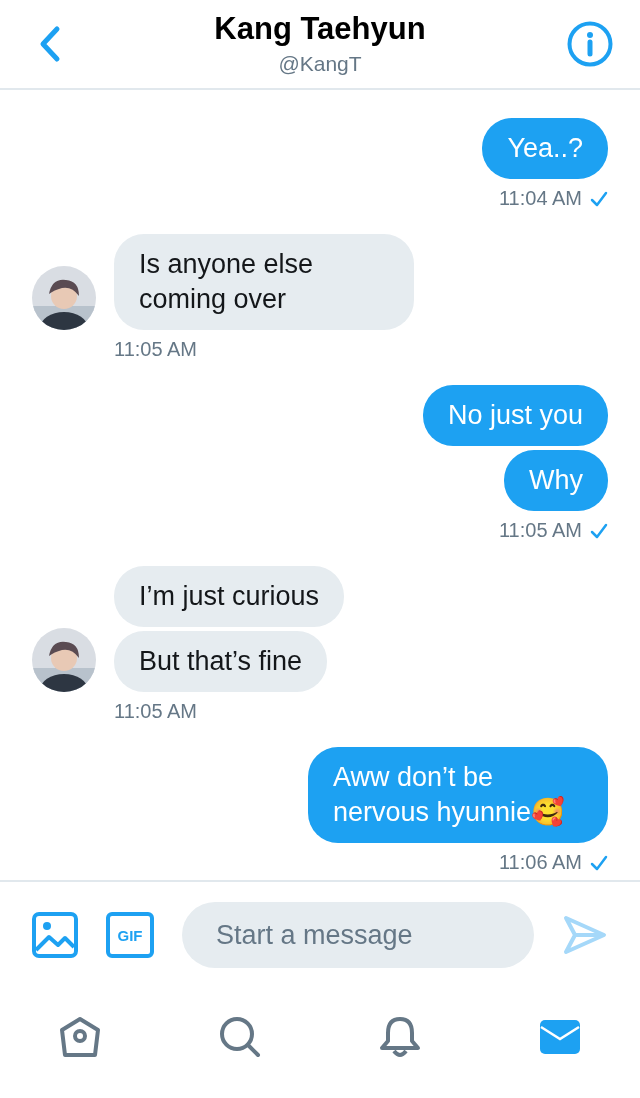 The width and height of the screenshot is (640, 1098). I want to click on message-time: 11:06 AM, so click(540, 862).